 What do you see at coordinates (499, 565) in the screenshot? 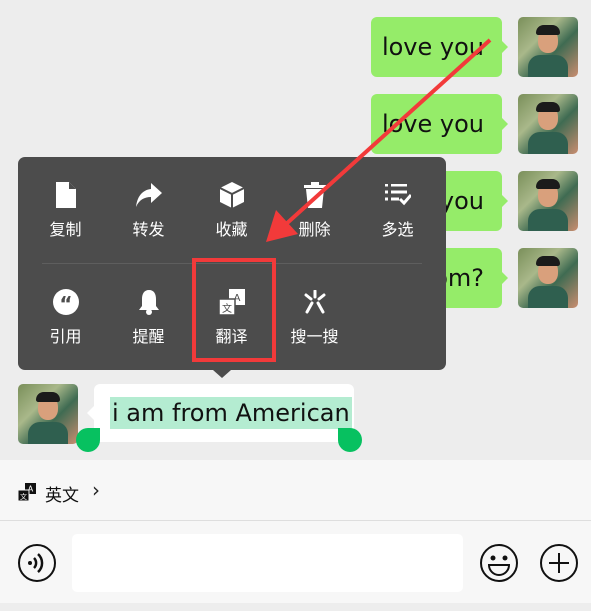
I see `emoji-icon` at bounding box center [499, 565].